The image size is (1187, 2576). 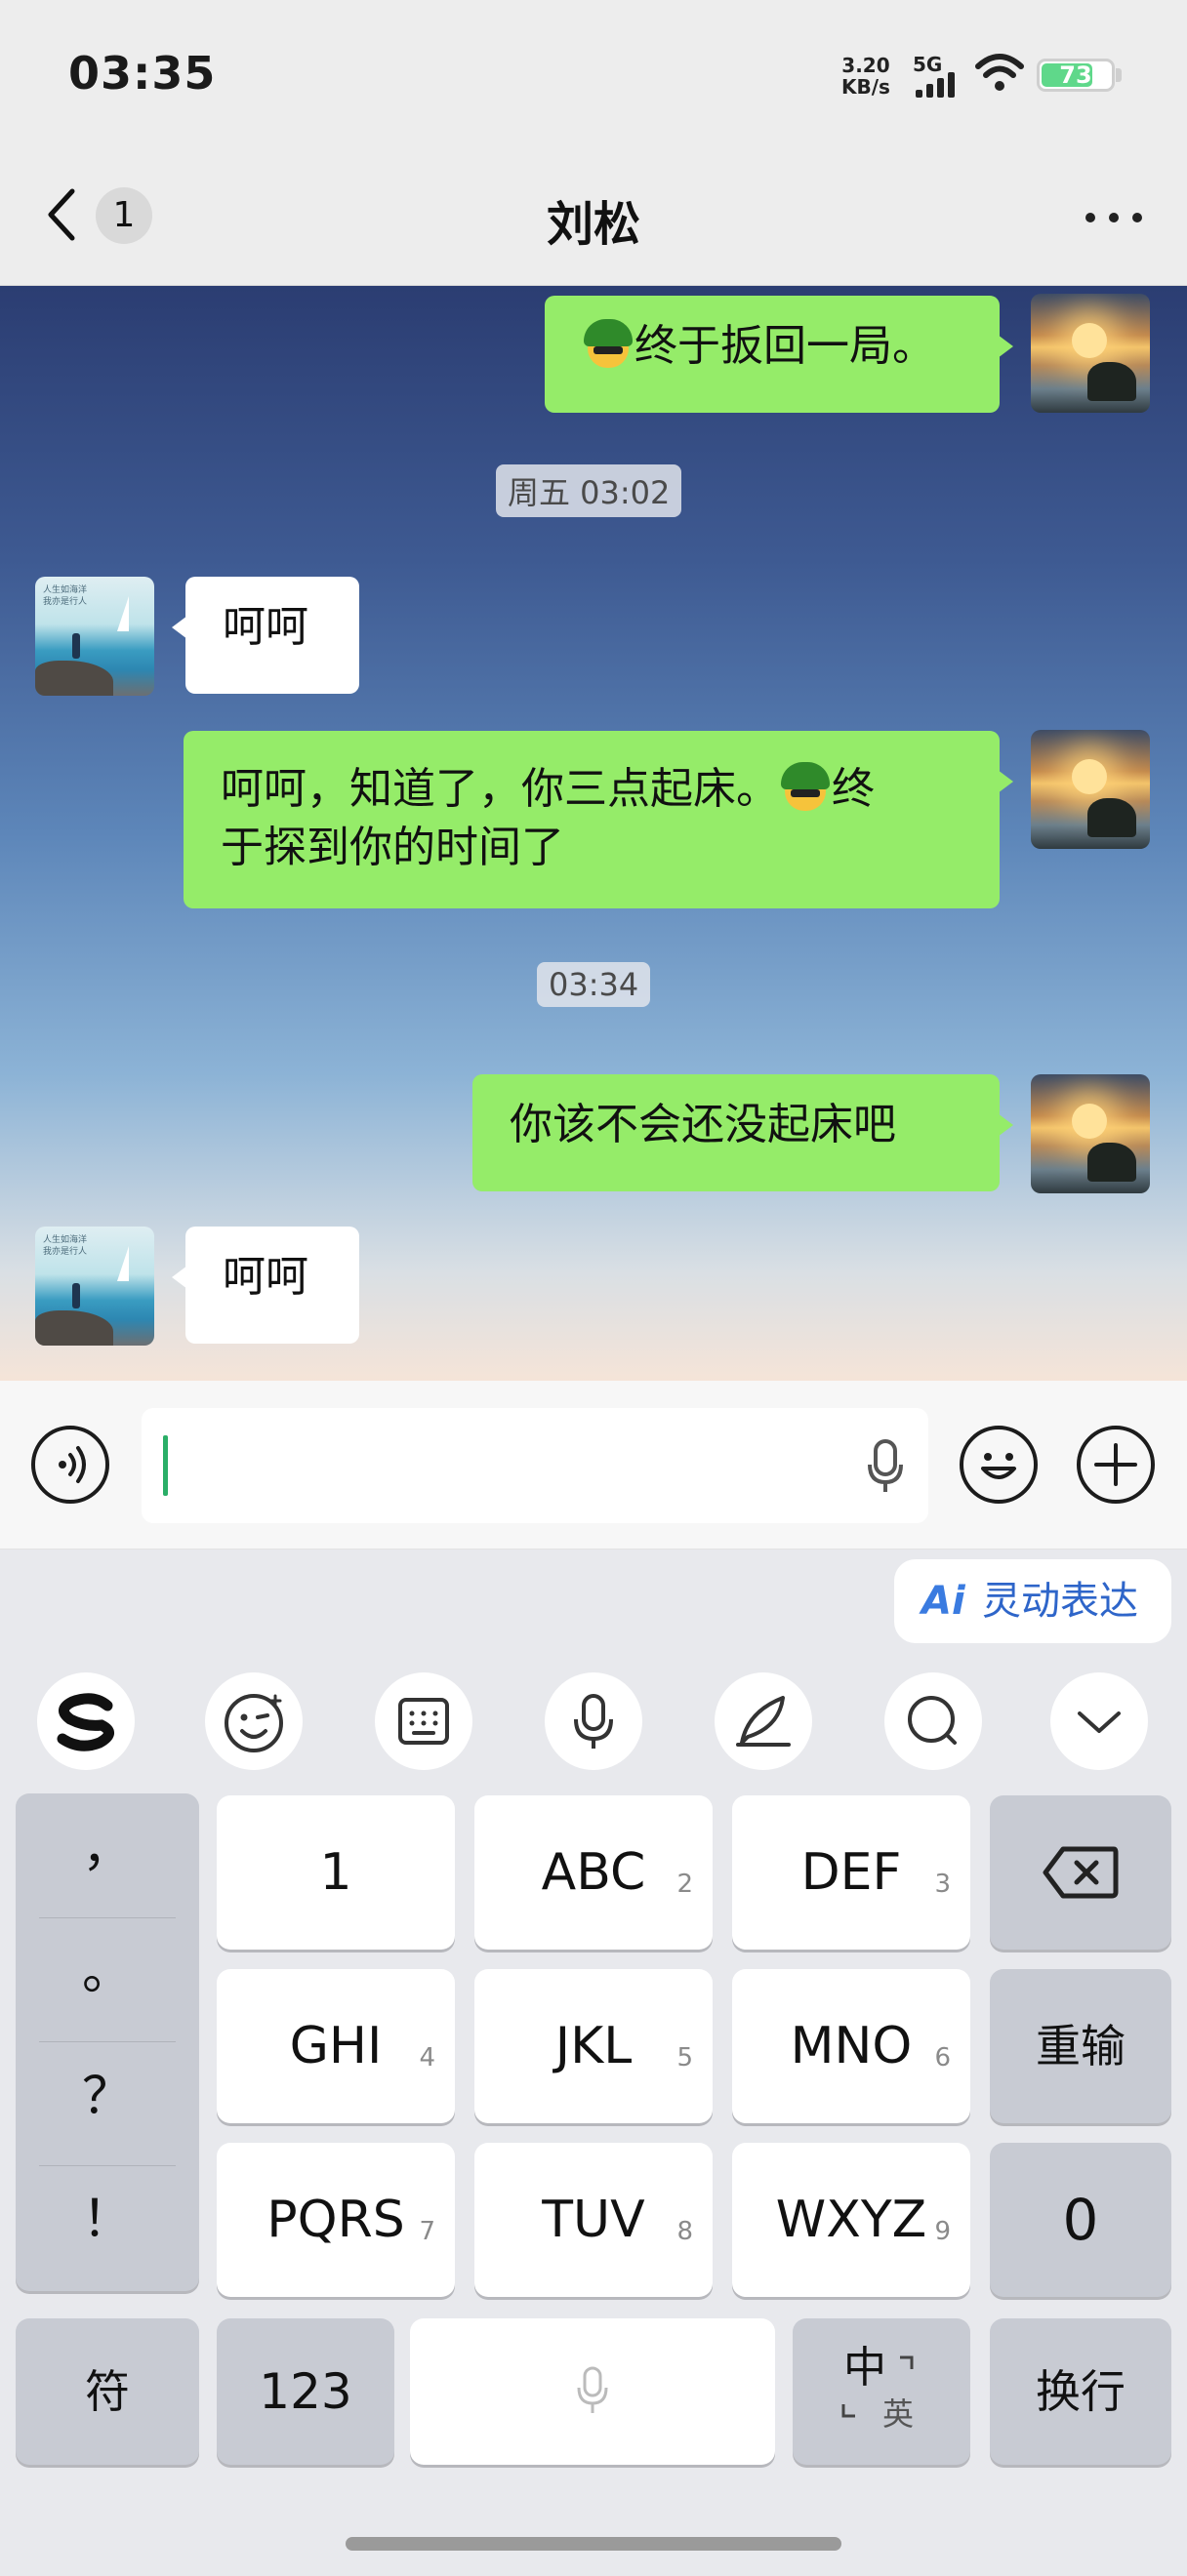 I want to click on emoji-panel-button, so click(x=254, y=1721).